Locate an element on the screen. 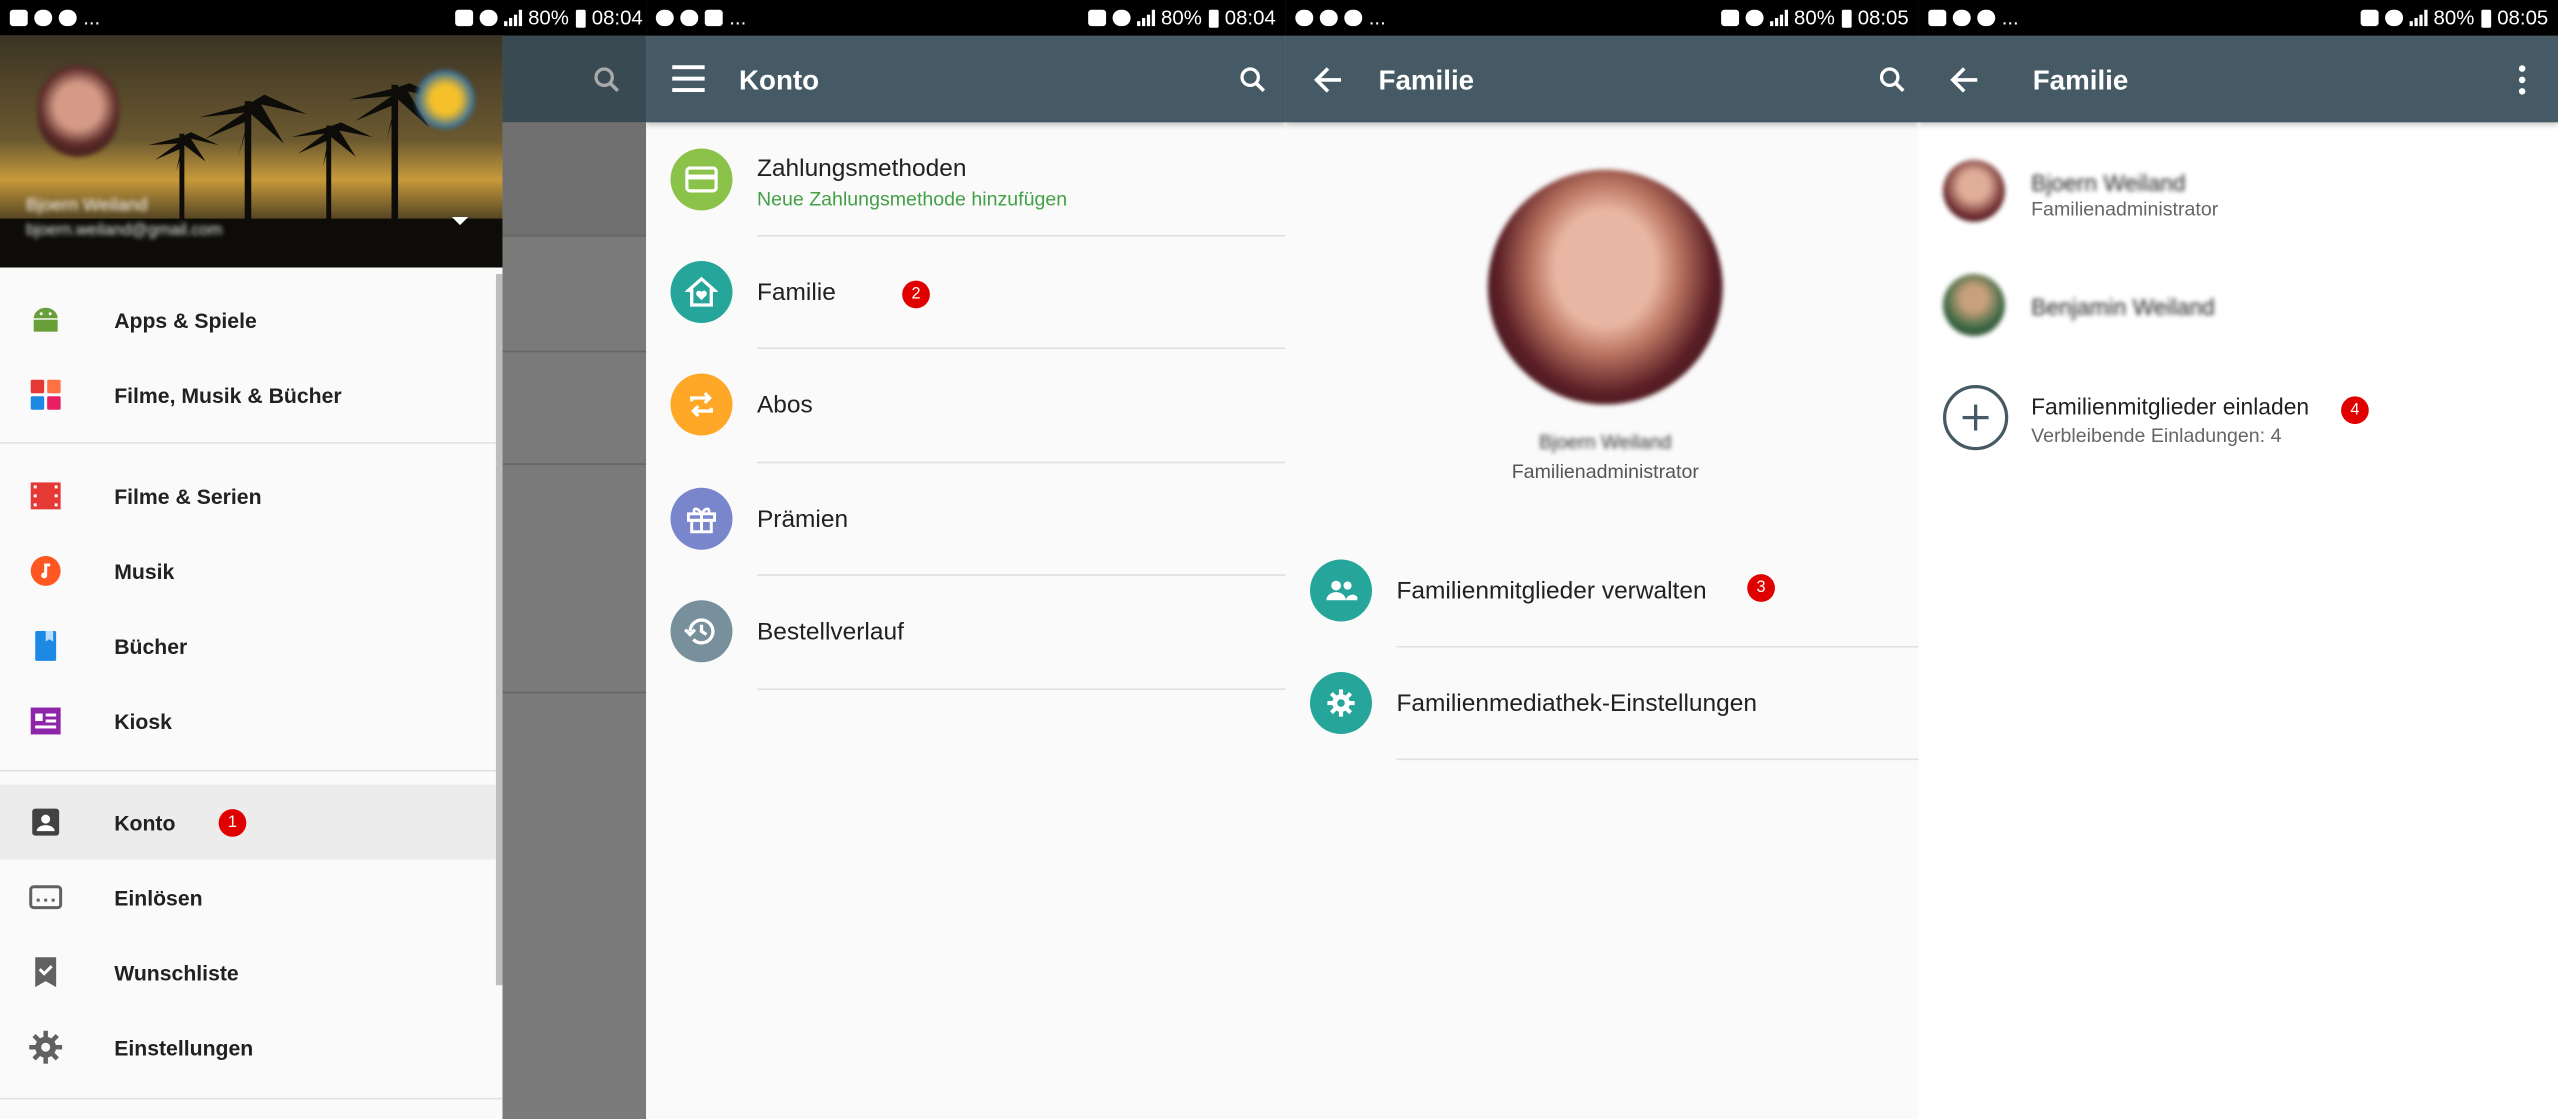 The image size is (2558, 1119). member-row: Bjoern Weiland Familienadministrator is located at coordinates (2238, 191).